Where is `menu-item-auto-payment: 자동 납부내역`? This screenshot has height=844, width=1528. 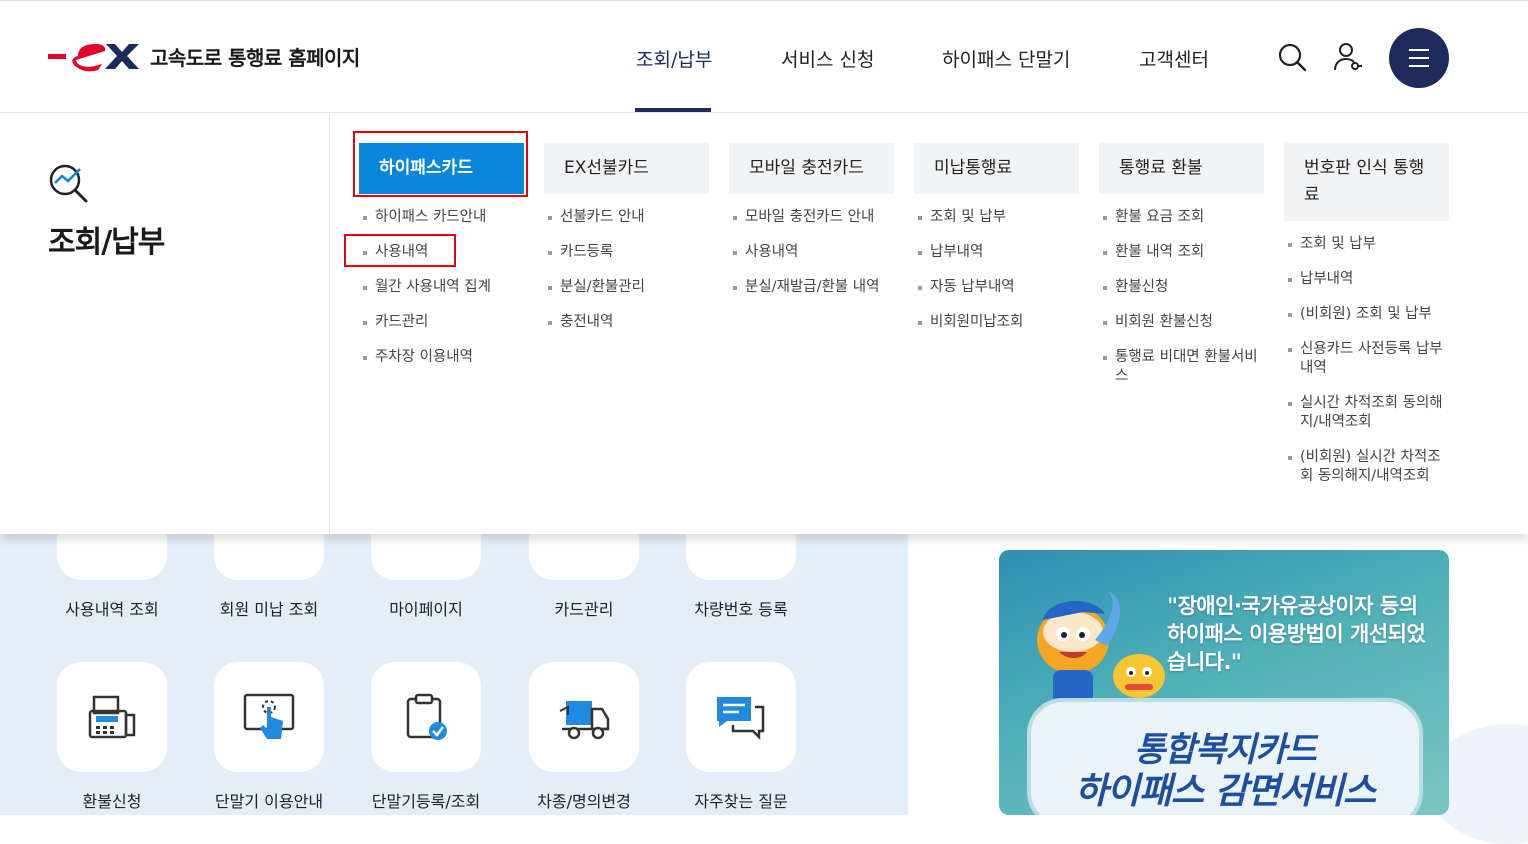 menu-item-auto-payment: 자동 납부내역 is located at coordinates (996, 287).